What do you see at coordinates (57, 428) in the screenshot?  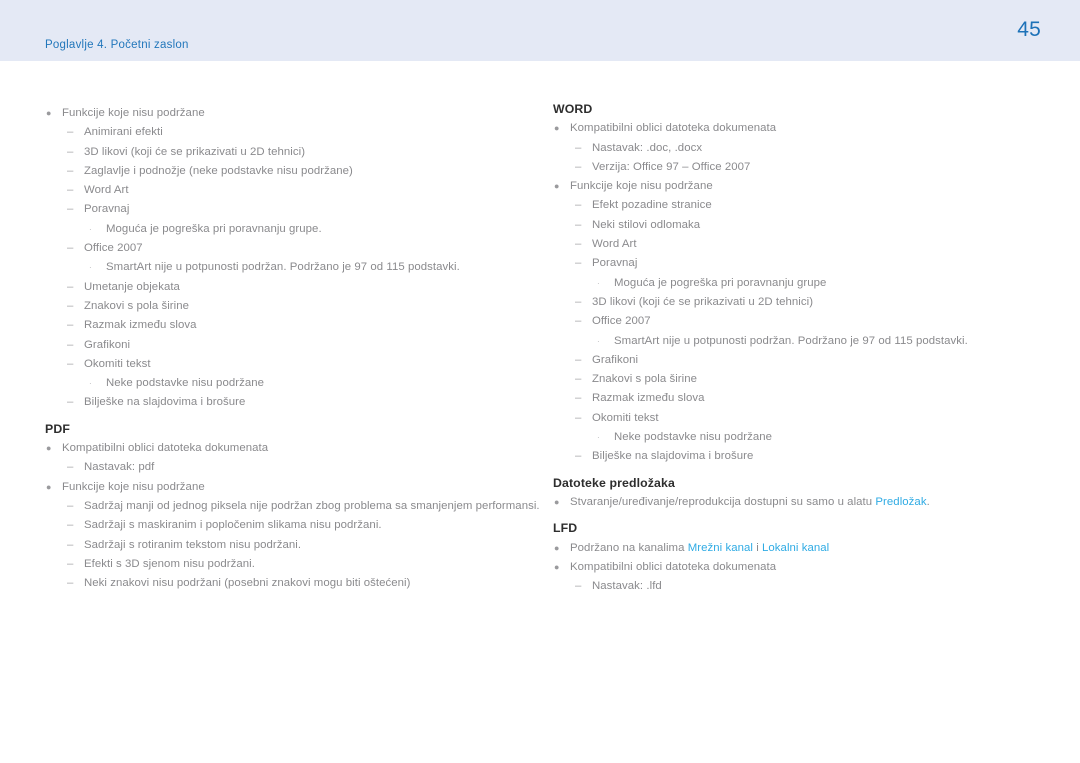 I see `section-heading: PDF` at bounding box center [57, 428].